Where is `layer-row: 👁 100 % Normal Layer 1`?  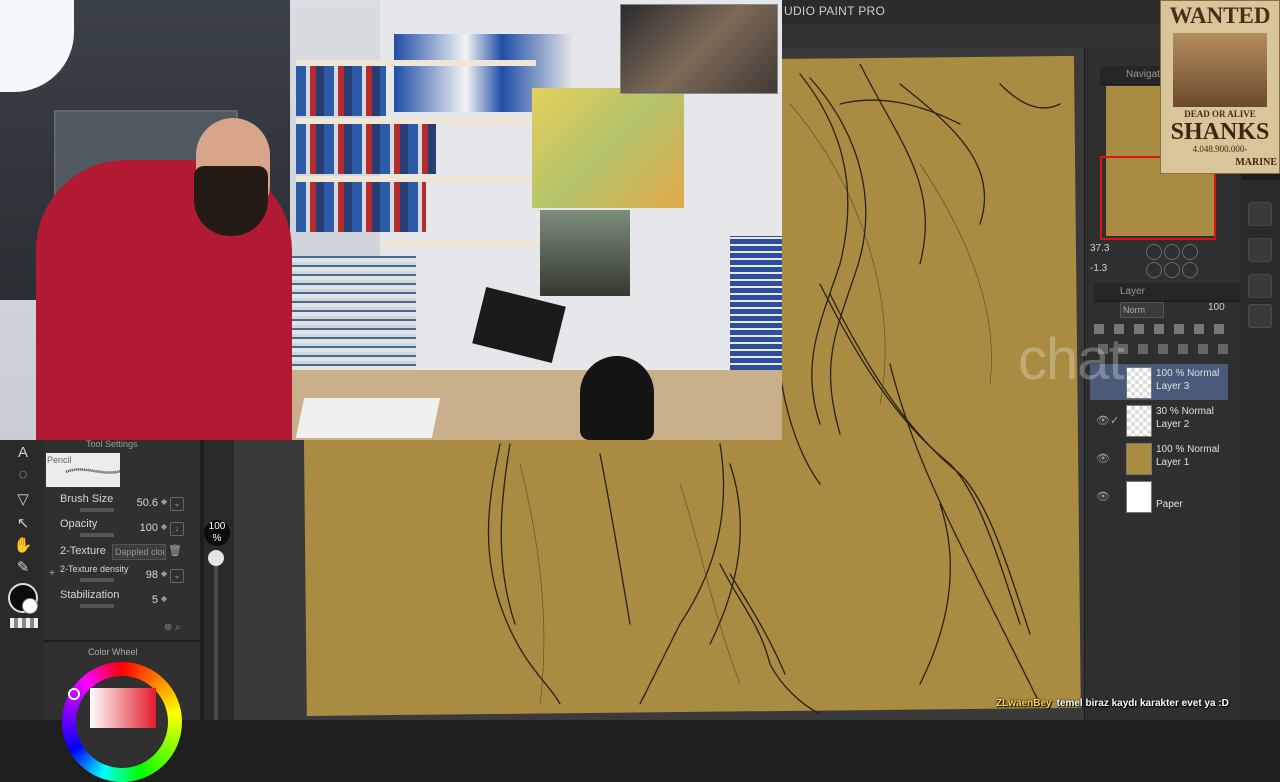
layer-row: 👁 100 % Normal Layer 1 is located at coordinates (1159, 458).